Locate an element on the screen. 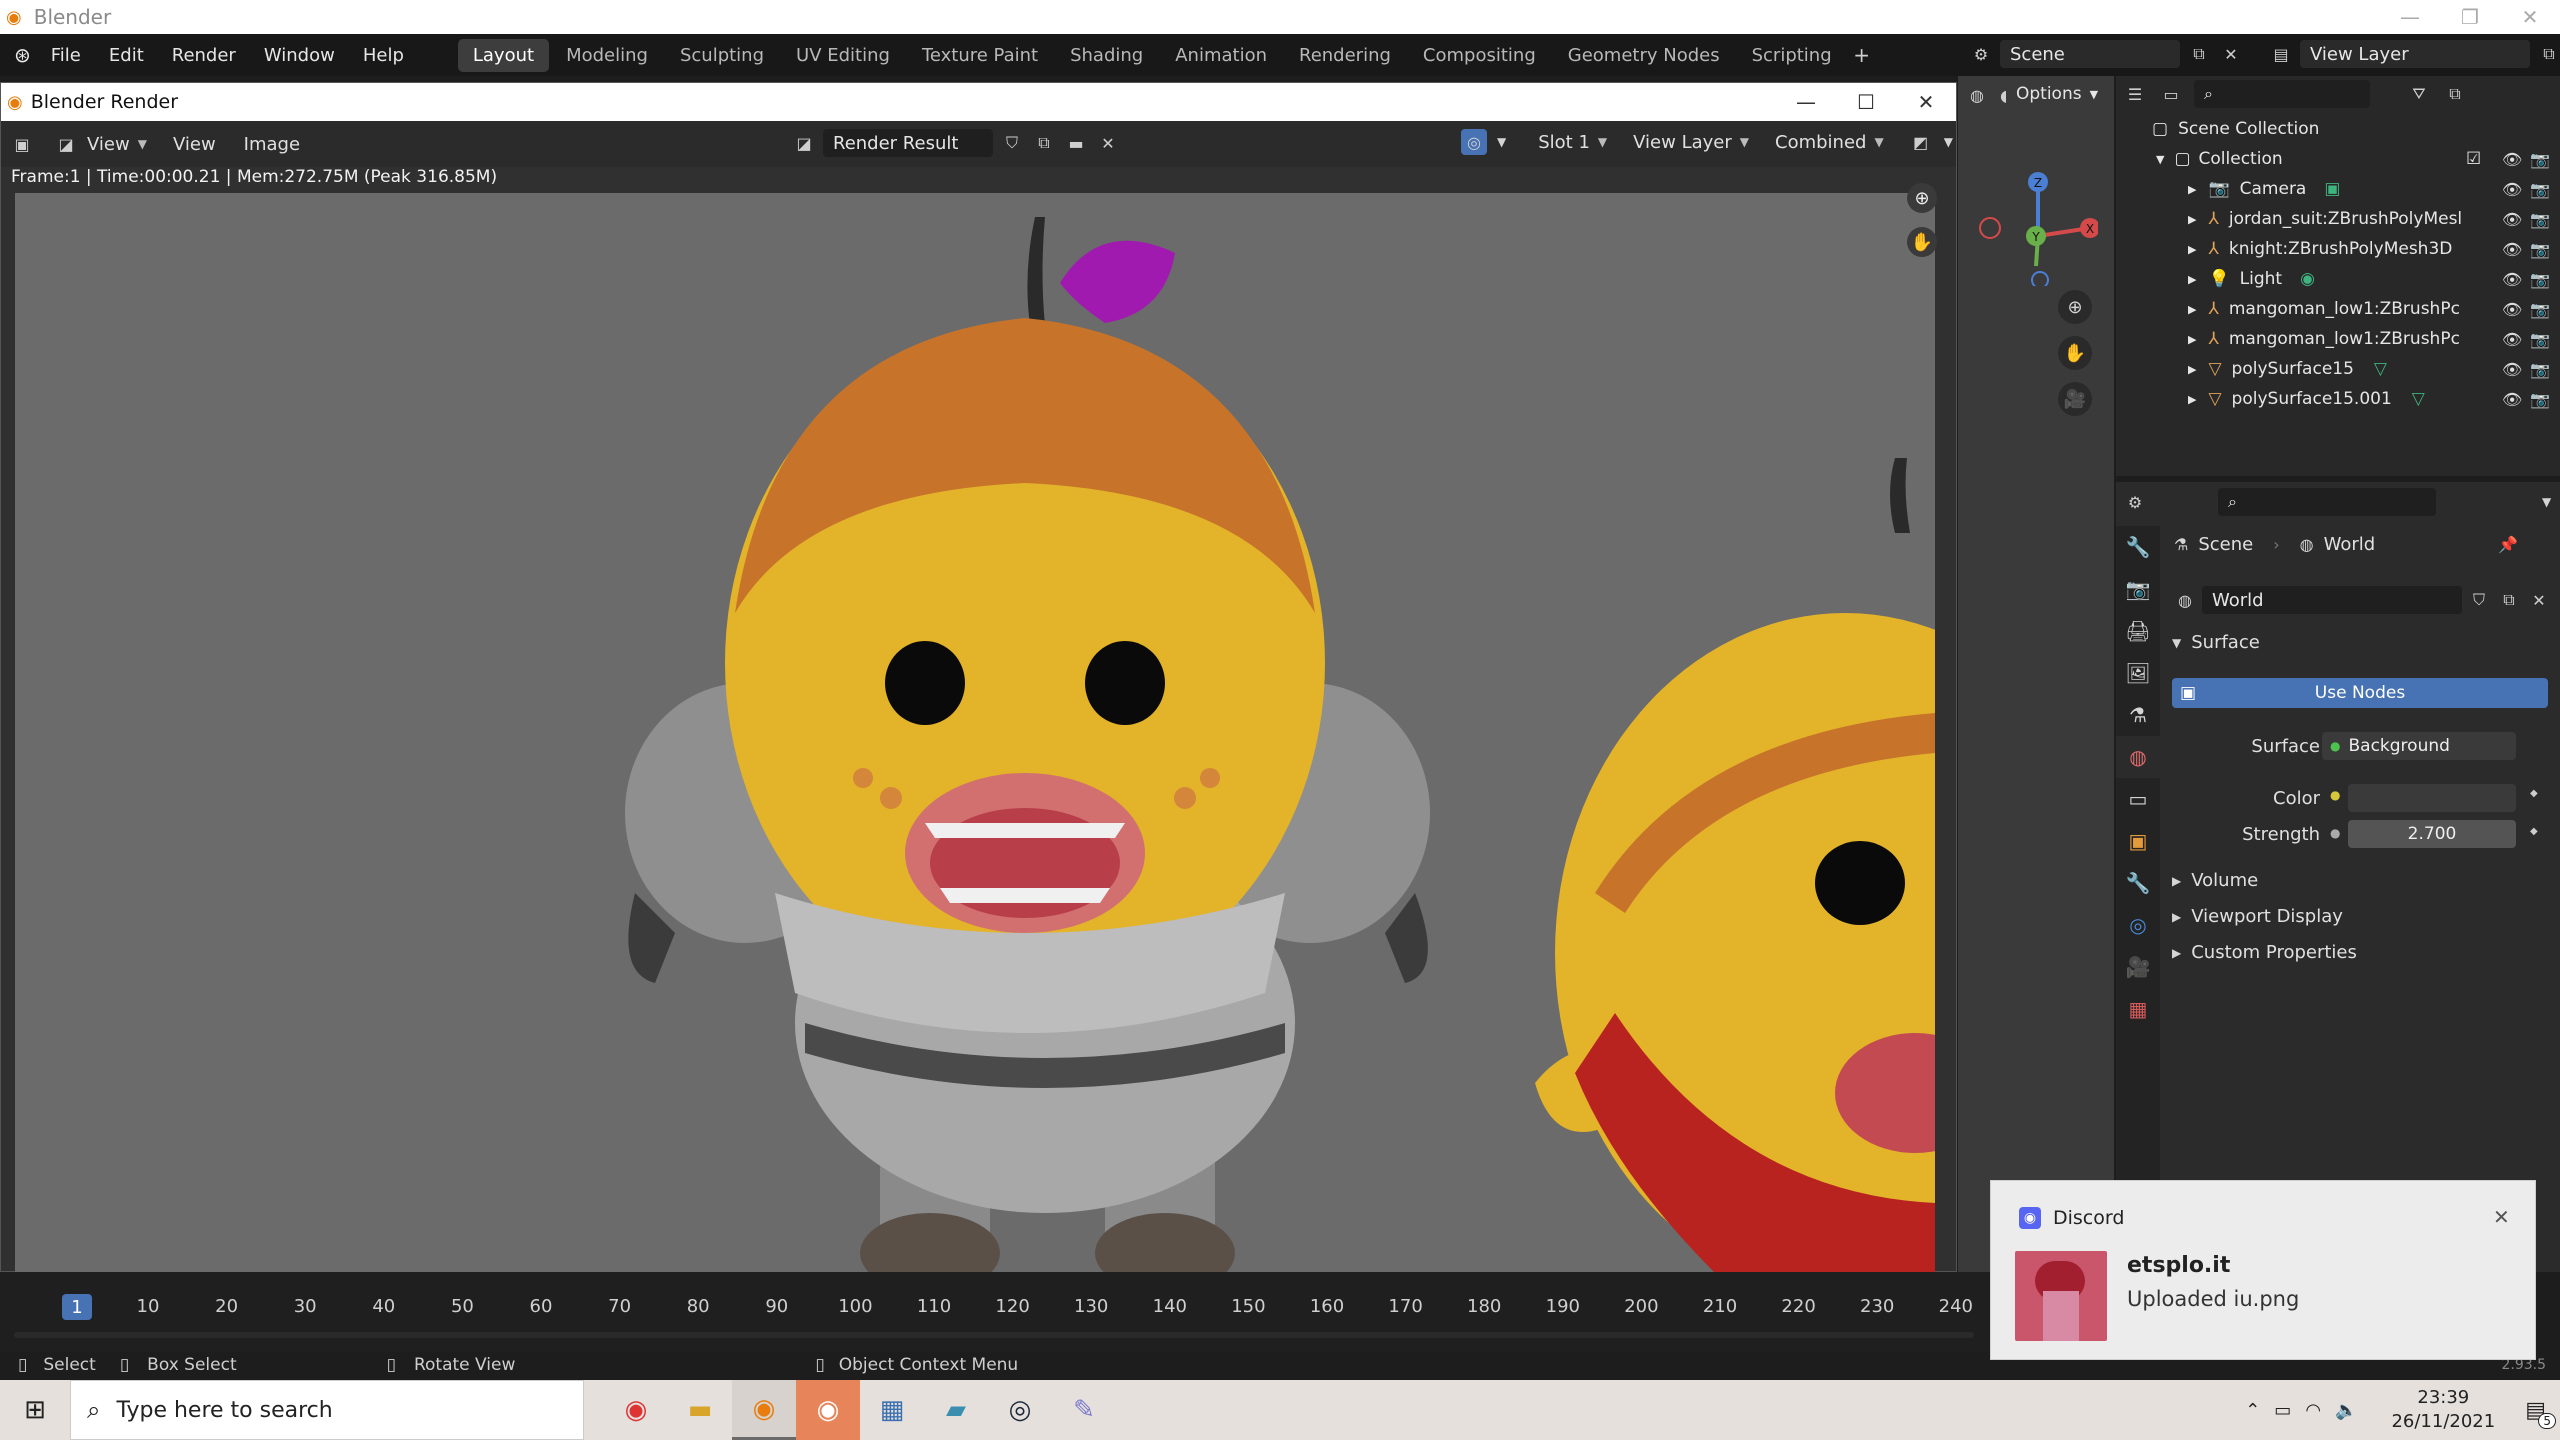 The height and width of the screenshot is (1440, 2560). collection-tab-icon: ▭ is located at coordinates (2138, 799).